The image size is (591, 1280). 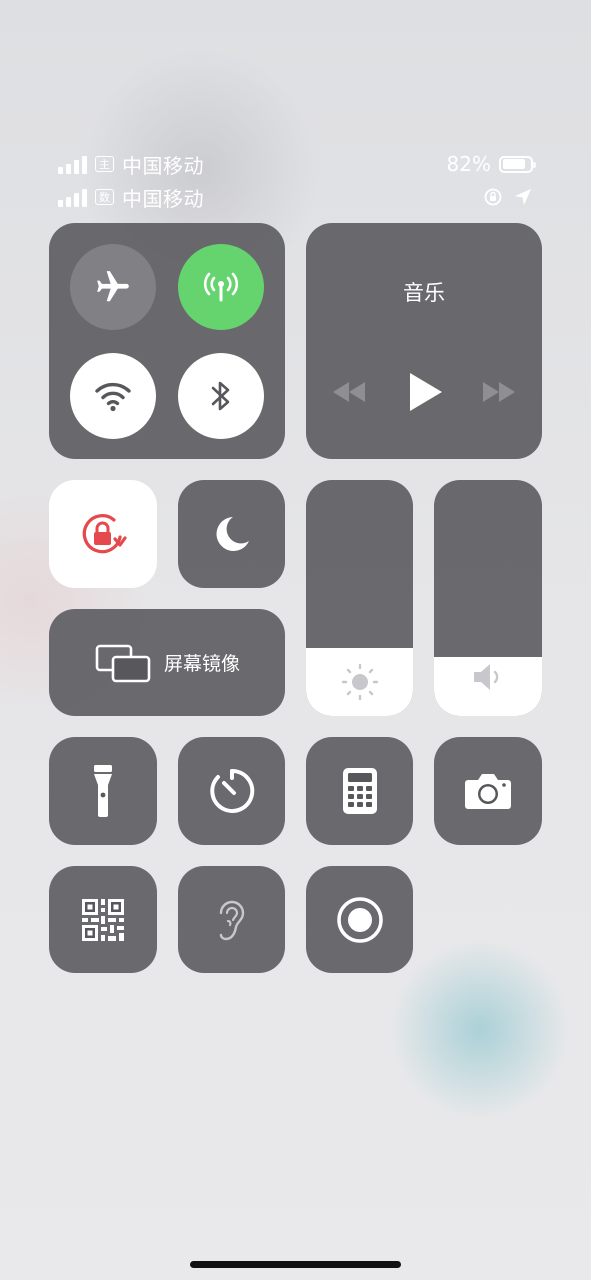 I want to click on ear-icon, so click(x=231, y=920).